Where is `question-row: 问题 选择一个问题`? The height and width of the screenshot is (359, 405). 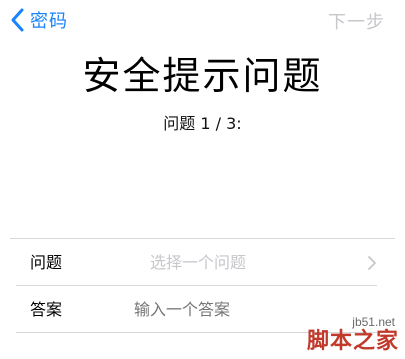
question-row: 问题 选择一个问题 is located at coordinates (202, 262).